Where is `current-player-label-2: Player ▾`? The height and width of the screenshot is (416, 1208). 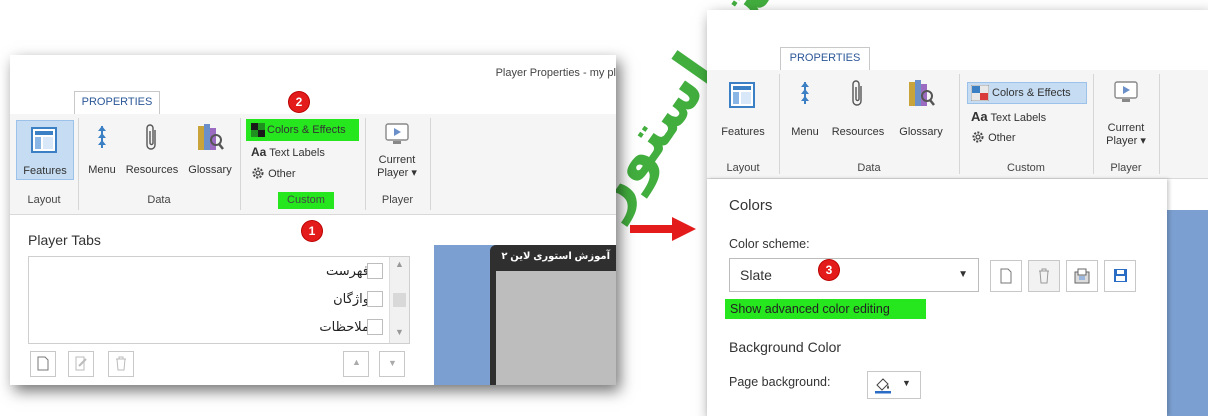
current-player-label-2: Player ▾ is located at coordinates (397, 173).